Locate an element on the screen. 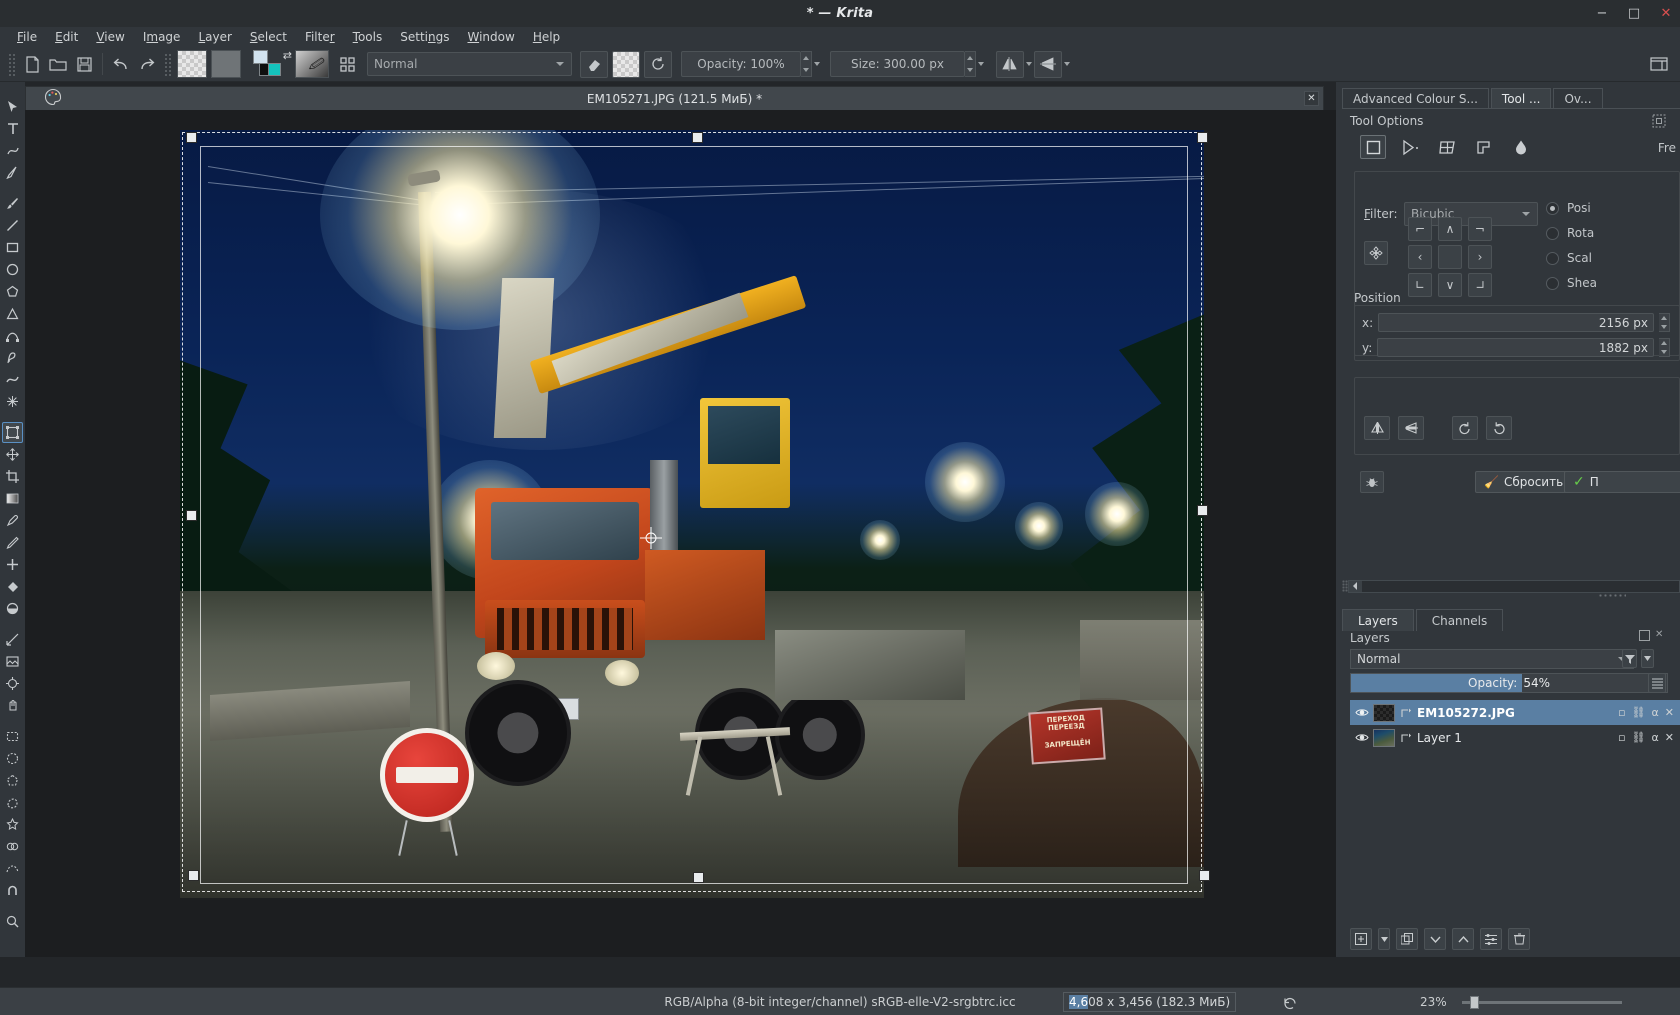 Image resolution: width=1680 pixels, height=1015 pixels. position-radio-row: Posi is located at coordinates (1568, 208).